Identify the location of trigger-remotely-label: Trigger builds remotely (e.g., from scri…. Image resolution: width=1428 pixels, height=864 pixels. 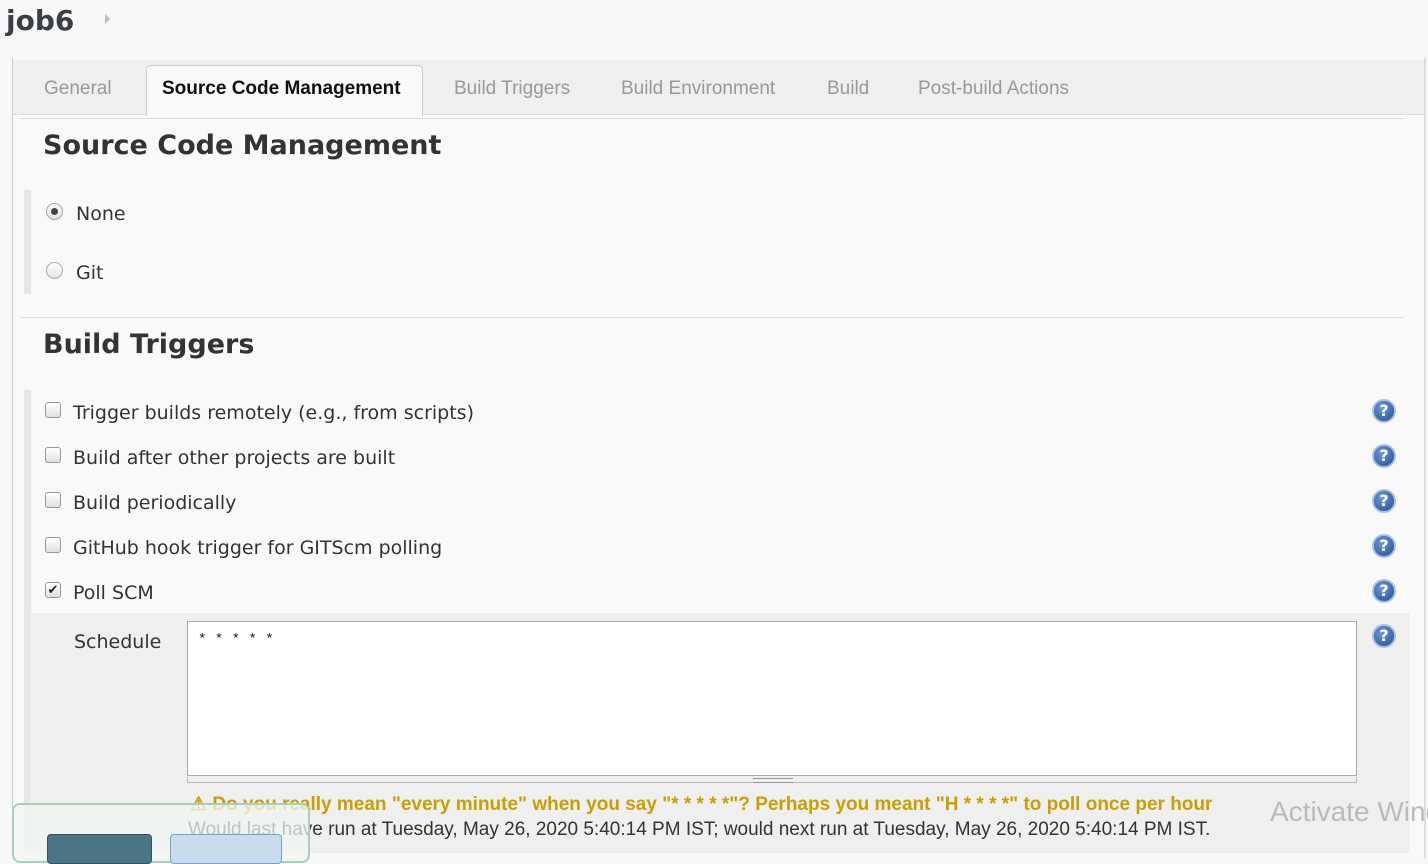
(273, 413).